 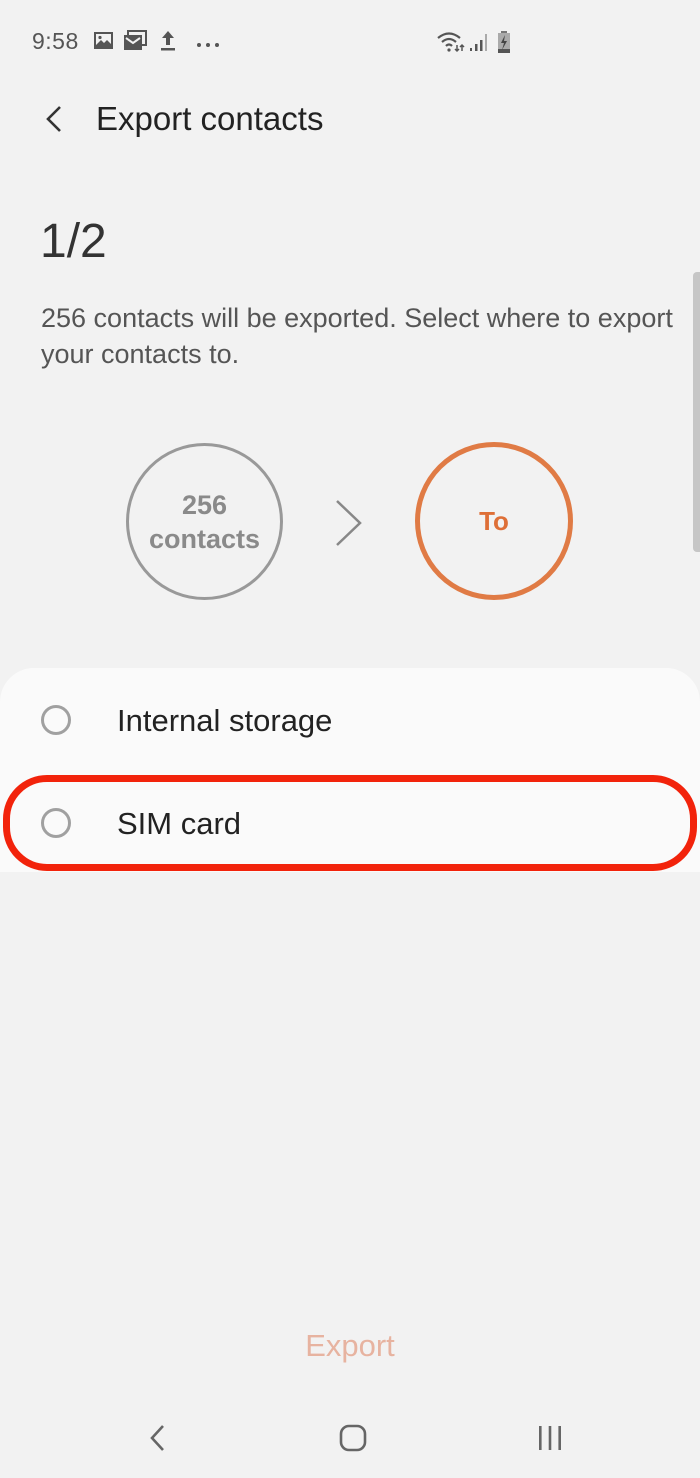 I want to click on email-notification-icon, so click(x=135, y=43).